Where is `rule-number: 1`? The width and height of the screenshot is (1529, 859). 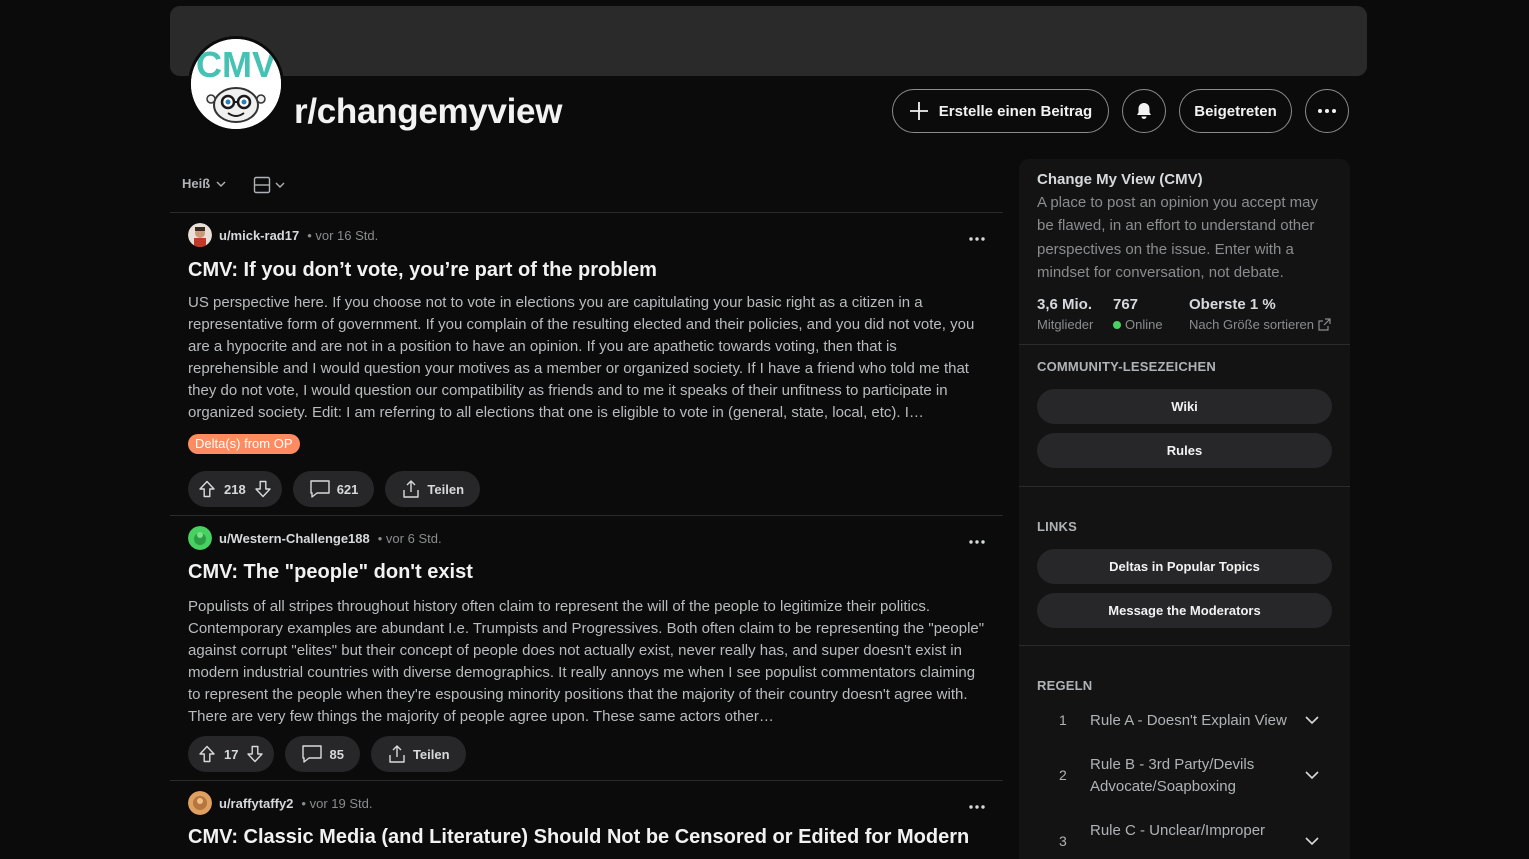 rule-number: 1 is located at coordinates (1063, 720).